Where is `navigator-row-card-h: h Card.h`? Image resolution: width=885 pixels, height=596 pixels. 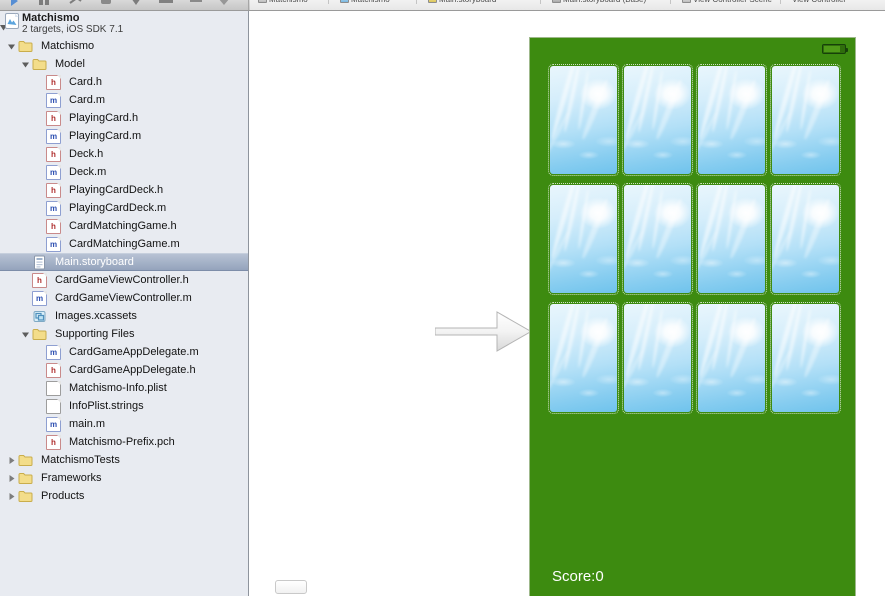 navigator-row-card-h: h Card.h is located at coordinates (124, 82).